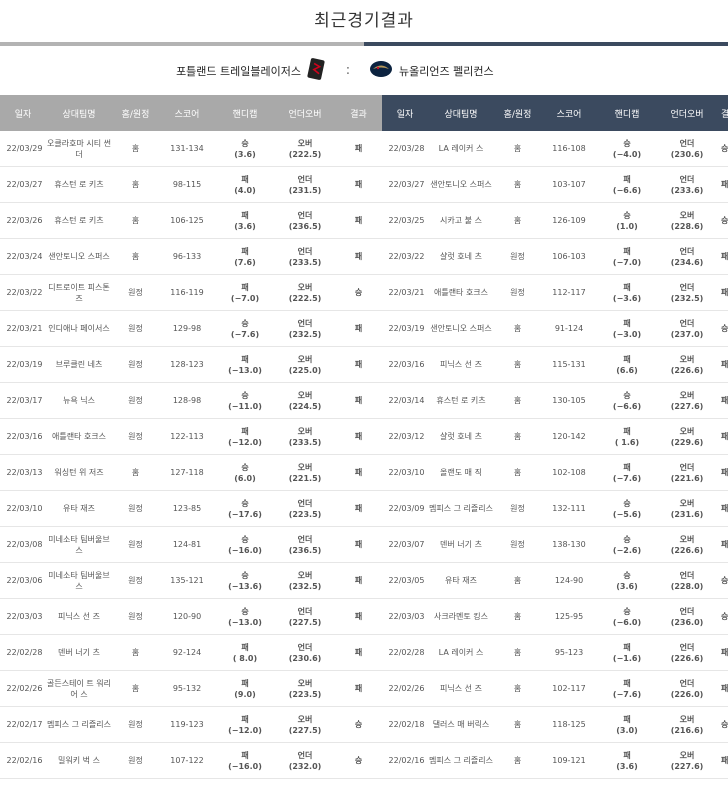  I want to click on cell-under-over: 오버 (227.5), so click(305, 724).